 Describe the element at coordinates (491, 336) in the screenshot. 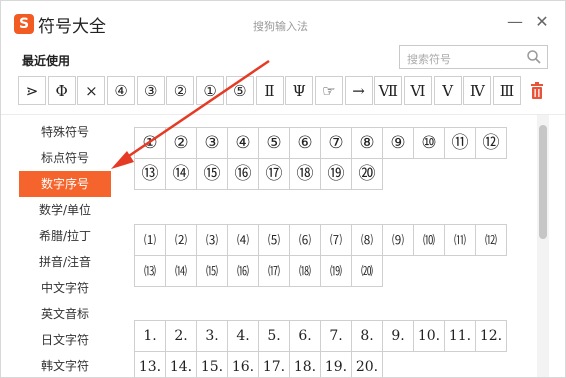

I see `symbol-cell: 12.` at that location.